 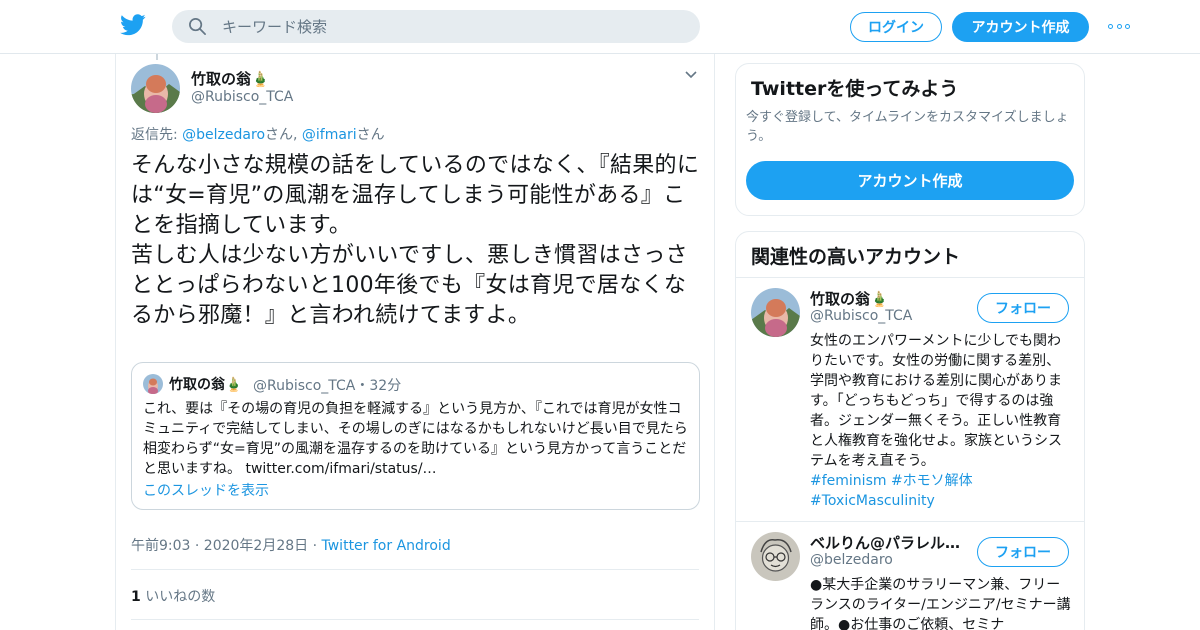 I want to click on author-handle: @Rubisco_TCA, so click(x=242, y=97).